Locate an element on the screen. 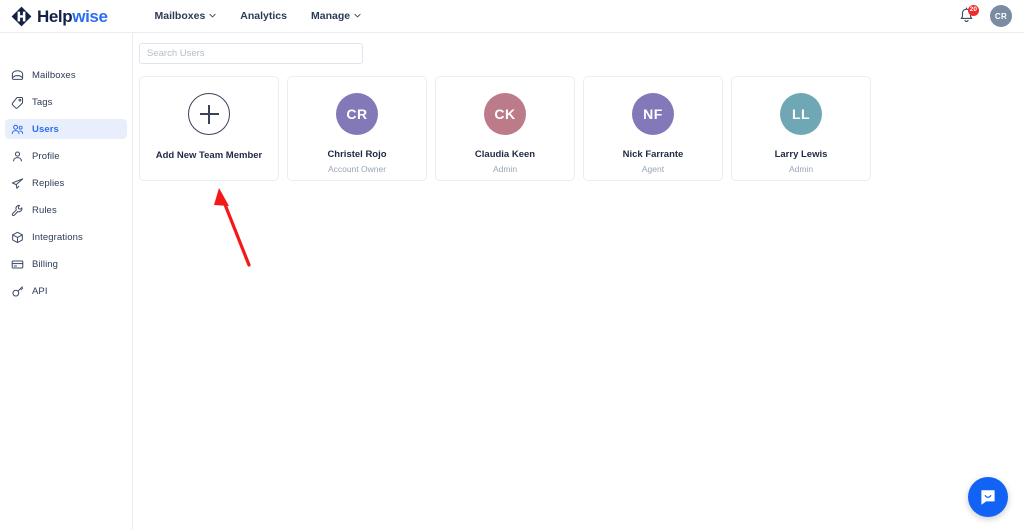  brand-logo: Helpwise is located at coordinates (59, 16).